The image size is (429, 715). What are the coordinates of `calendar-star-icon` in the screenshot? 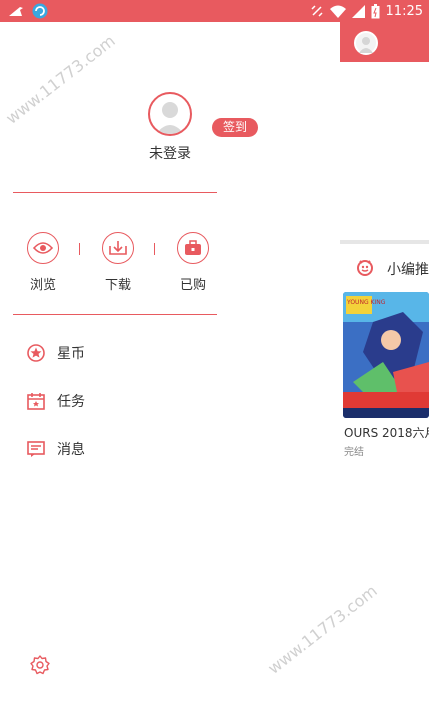 It's located at (36, 401).